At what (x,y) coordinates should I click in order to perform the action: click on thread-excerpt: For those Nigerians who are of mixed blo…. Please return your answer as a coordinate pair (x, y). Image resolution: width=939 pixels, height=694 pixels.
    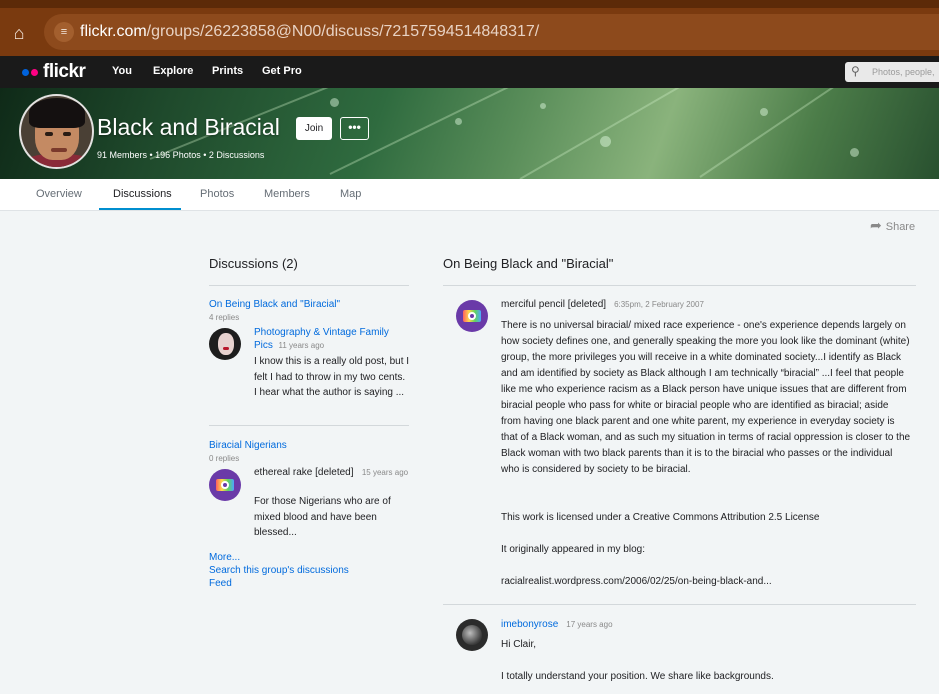
    Looking at the image, I should click on (322, 517).